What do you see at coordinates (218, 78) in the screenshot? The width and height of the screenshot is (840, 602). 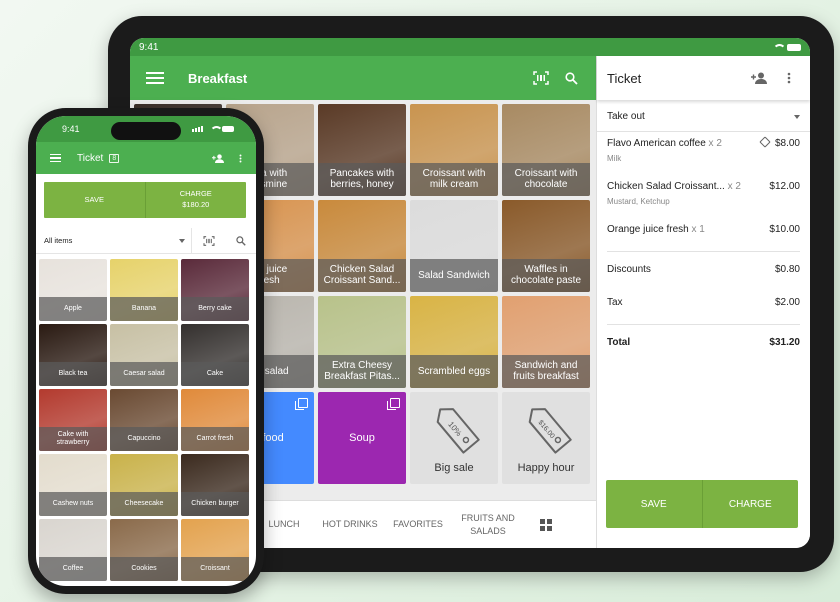 I see `page-title: Breakfast` at bounding box center [218, 78].